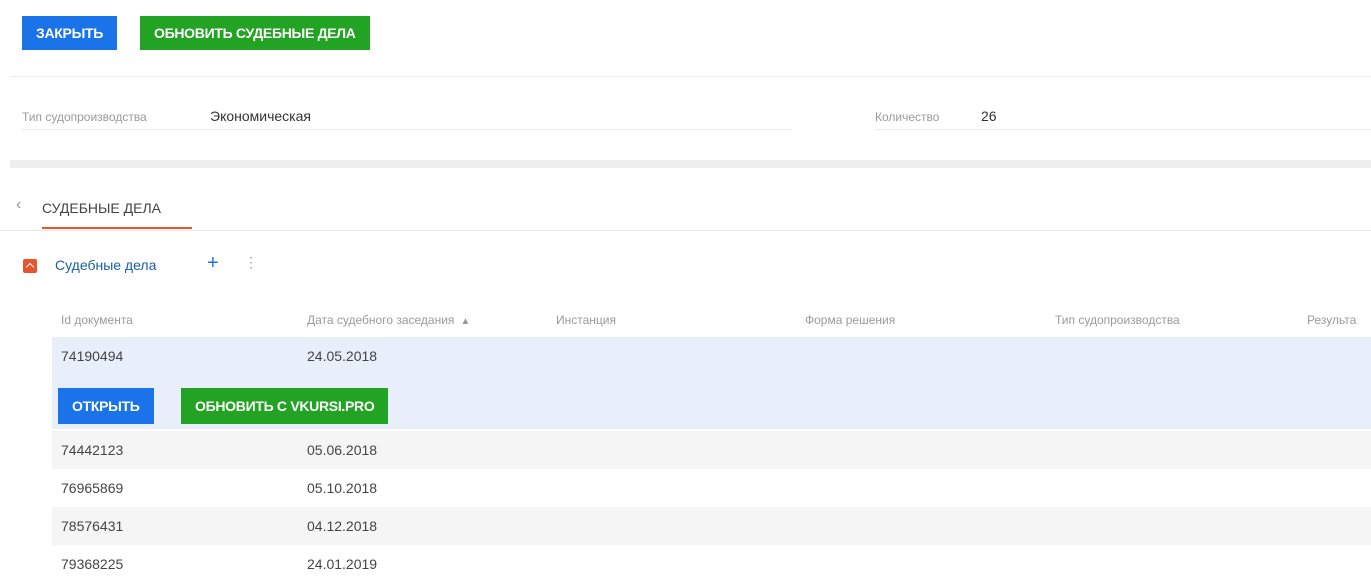  I want to click on cell-doc-id: 76965869, so click(92, 488).